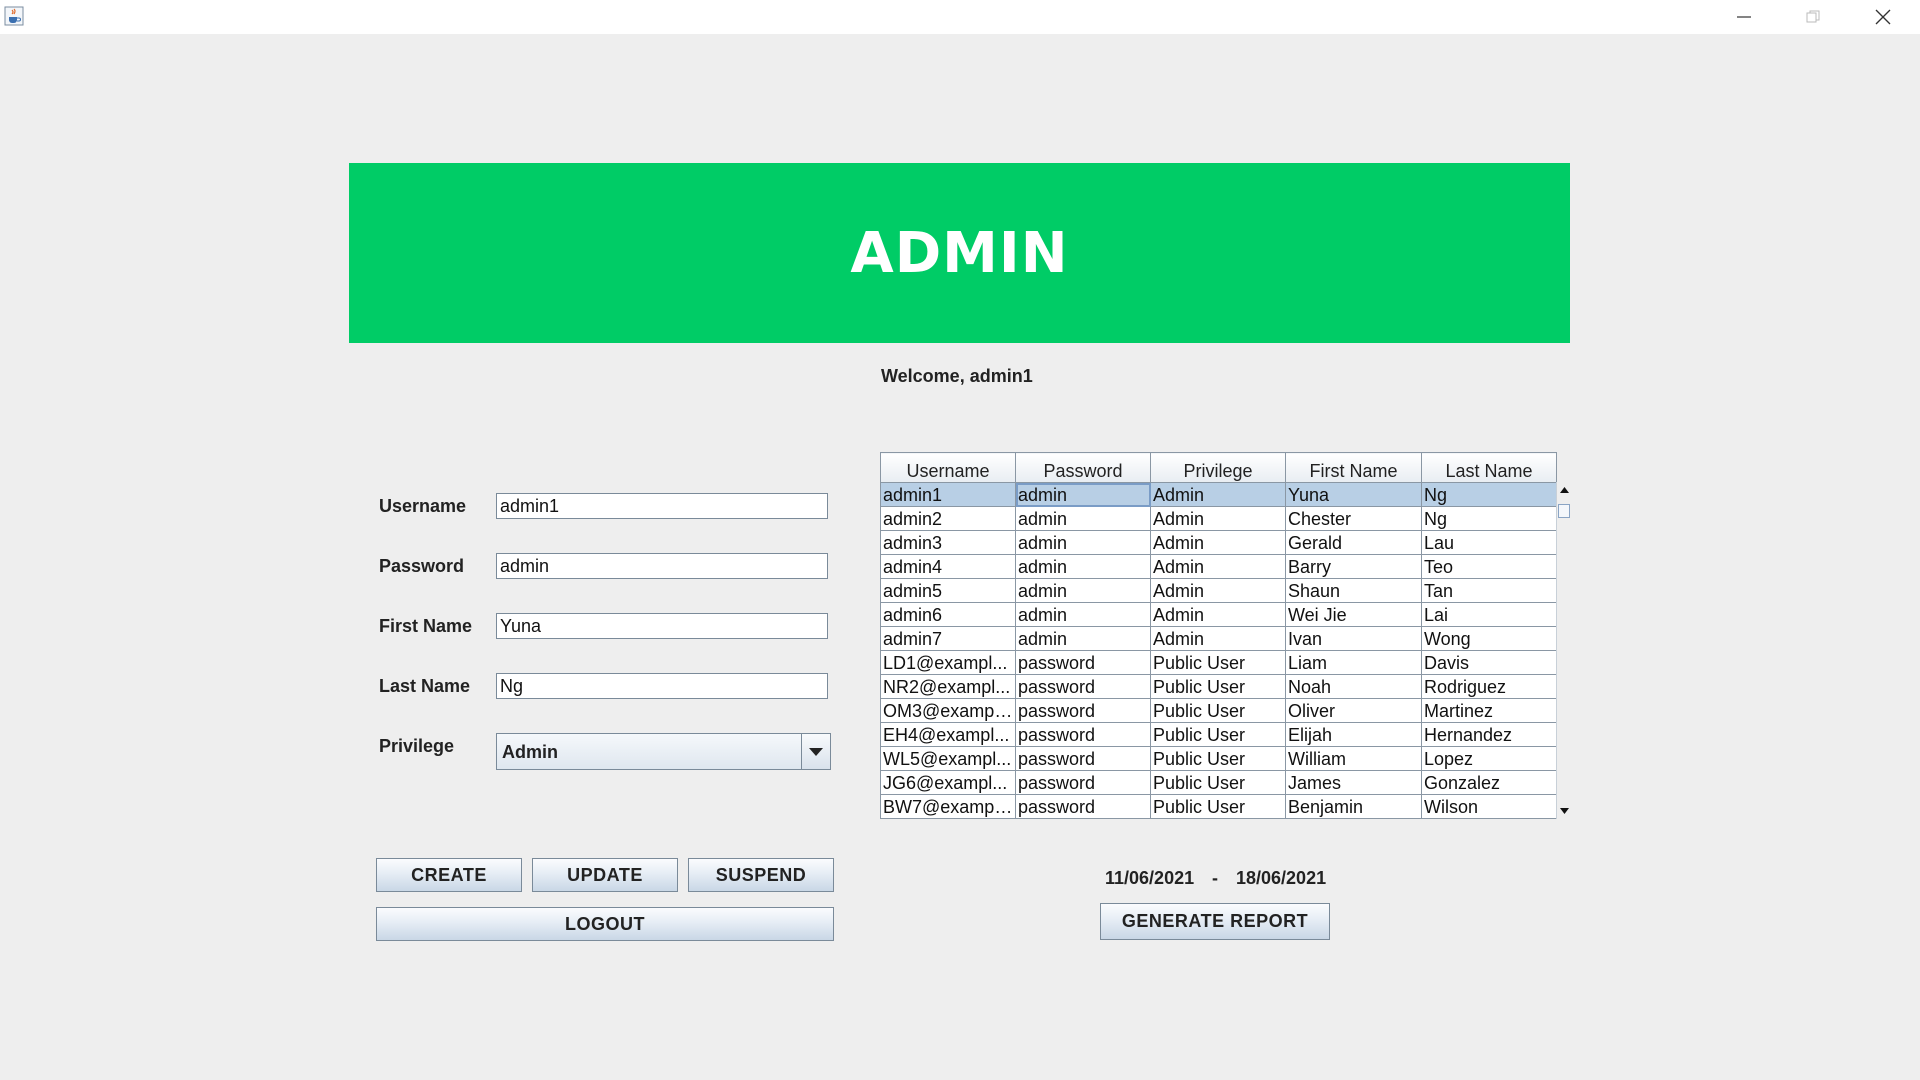 The height and width of the screenshot is (1080, 1920). I want to click on scroll-up-button, so click(1564, 490).